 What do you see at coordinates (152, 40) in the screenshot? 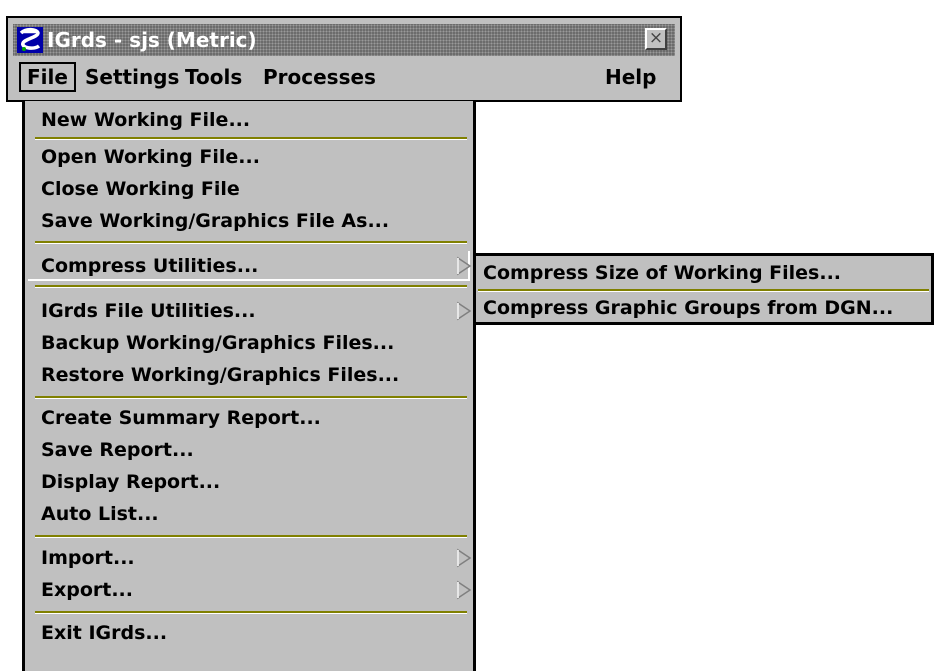
I see `window-title: IGrds - sjs (Metric)` at bounding box center [152, 40].